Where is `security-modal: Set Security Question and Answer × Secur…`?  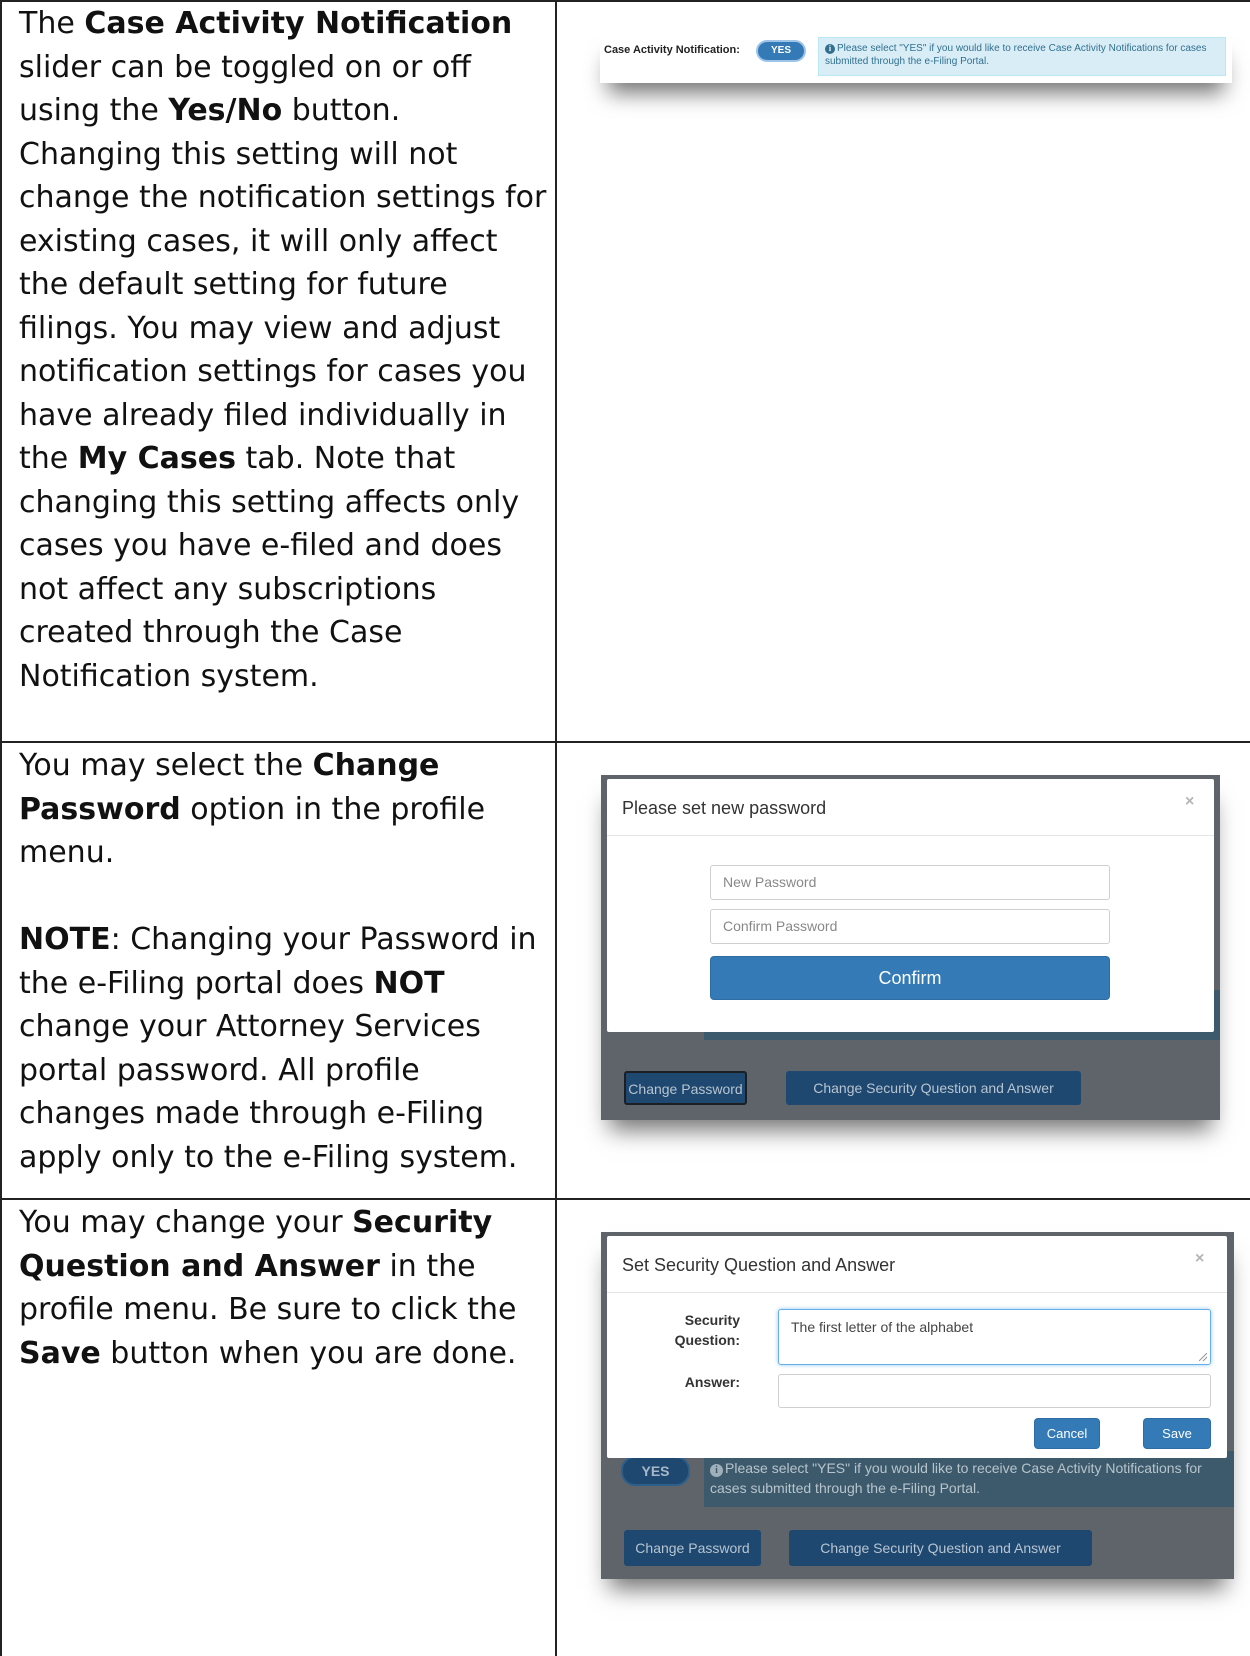 security-modal: Set Security Question and Answer × Secur… is located at coordinates (917, 1347).